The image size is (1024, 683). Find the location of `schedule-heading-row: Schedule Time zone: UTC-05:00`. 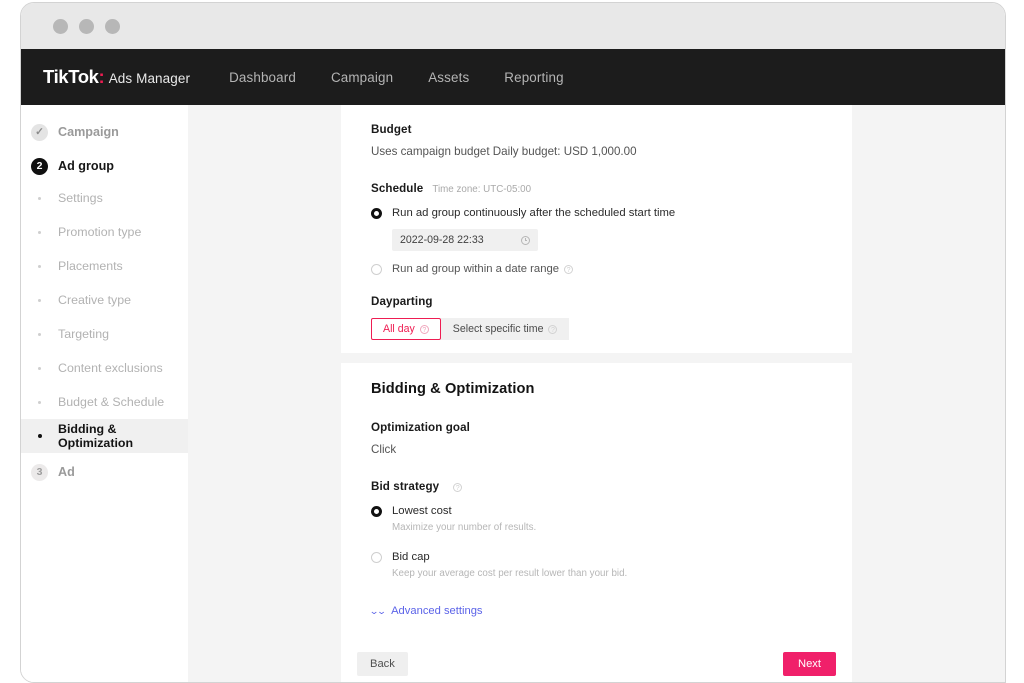

schedule-heading-row: Schedule Time zone: UTC-05:00 is located at coordinates (596, 188).